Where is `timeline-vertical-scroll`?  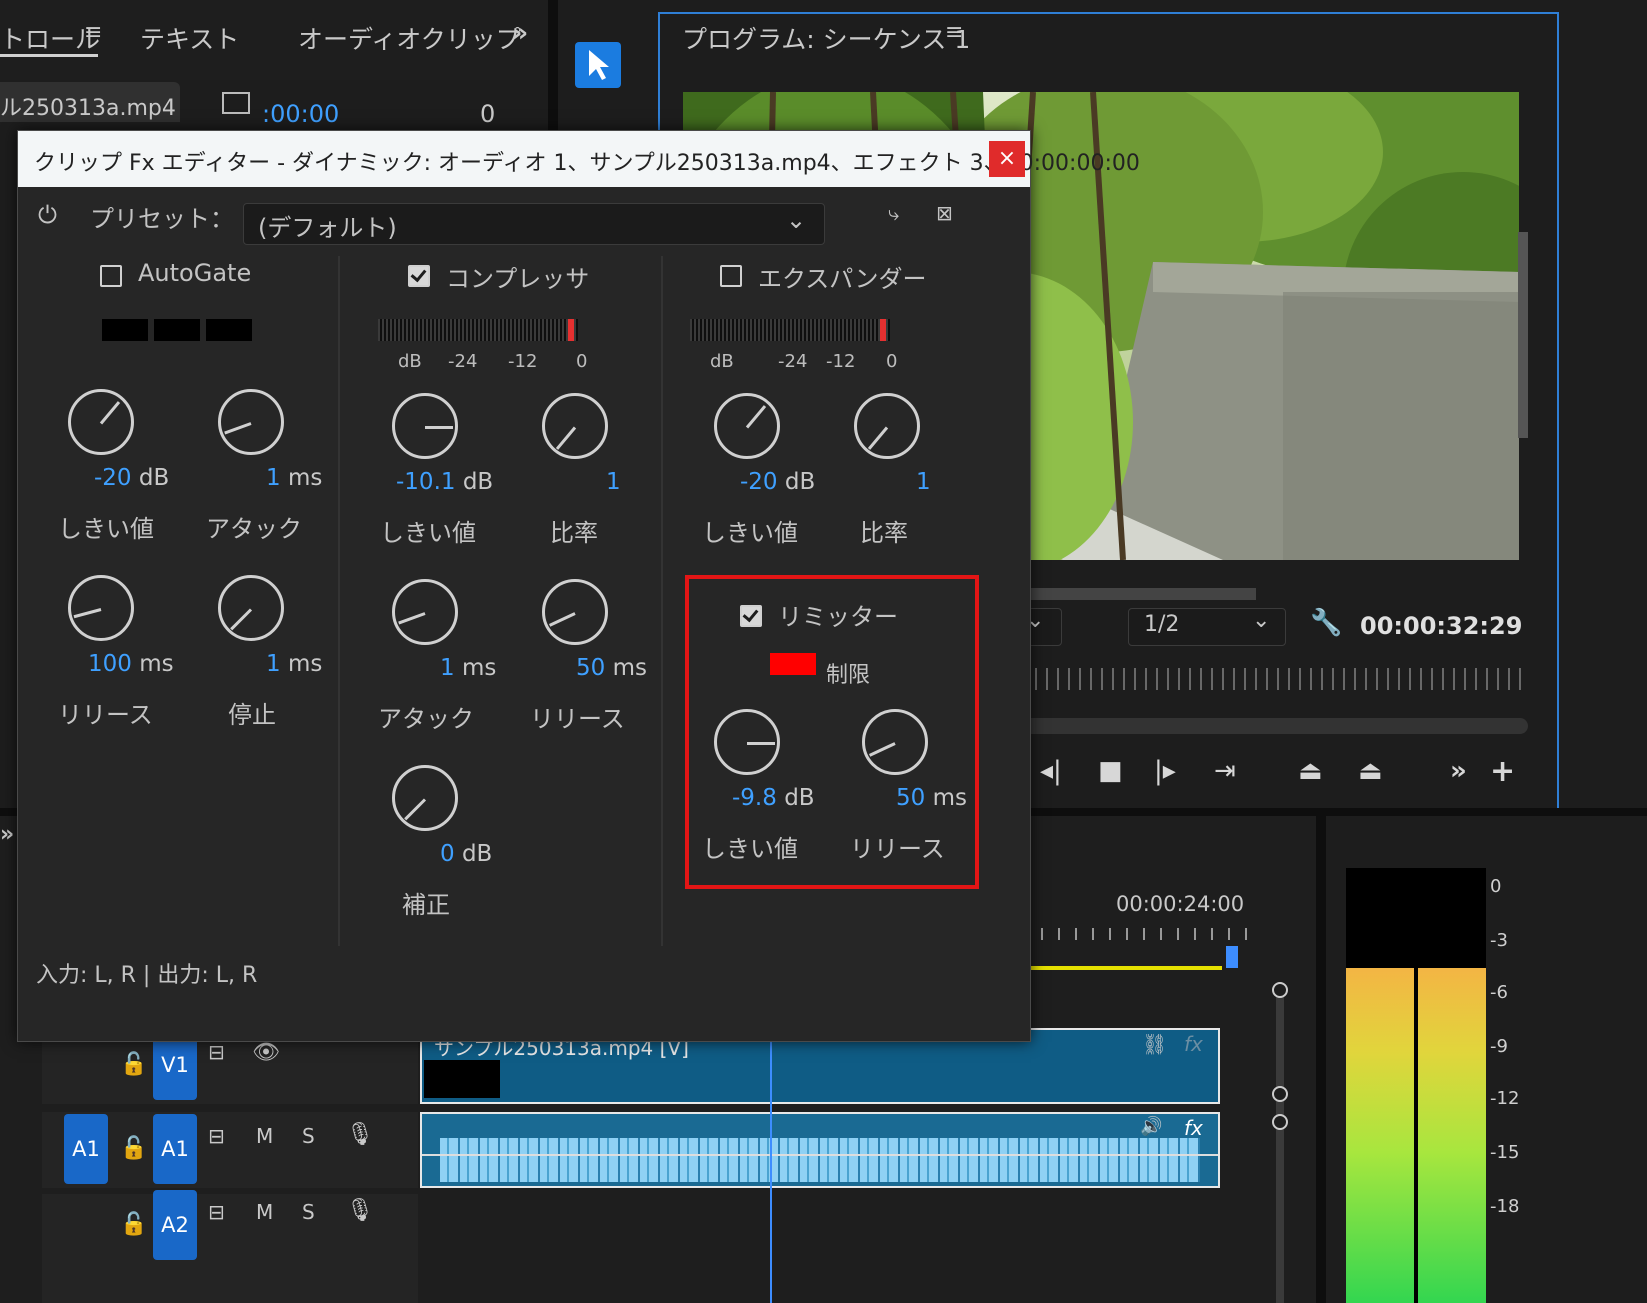 timeline-vertical-scroll is located at coordinates (1280, 1141).